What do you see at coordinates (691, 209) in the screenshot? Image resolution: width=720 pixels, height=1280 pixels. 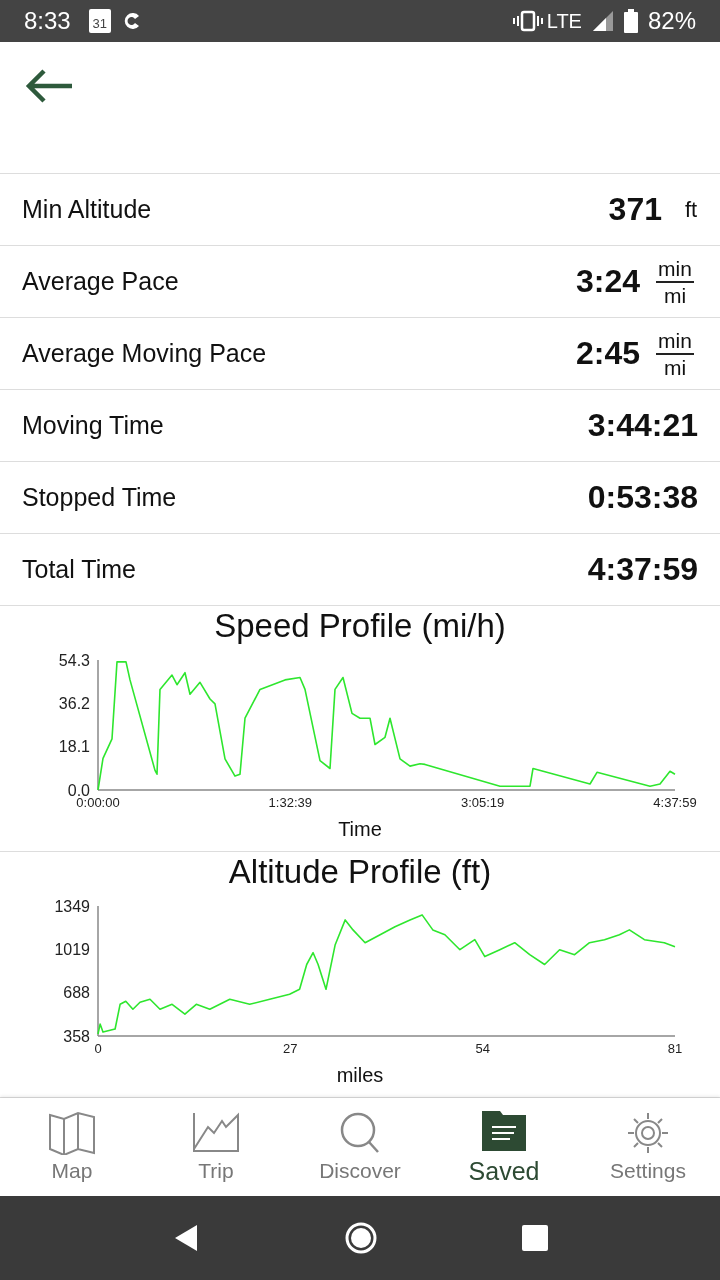 I see `stat-unit: ft` at bounding box center [691, 209].